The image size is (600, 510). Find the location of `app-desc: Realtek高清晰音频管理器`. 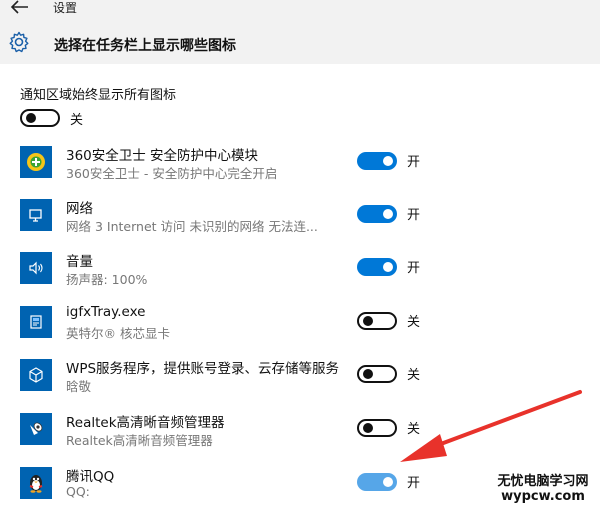

app-desc: Realtek高清晰音频管理器 is located at coordinates (139, 440).